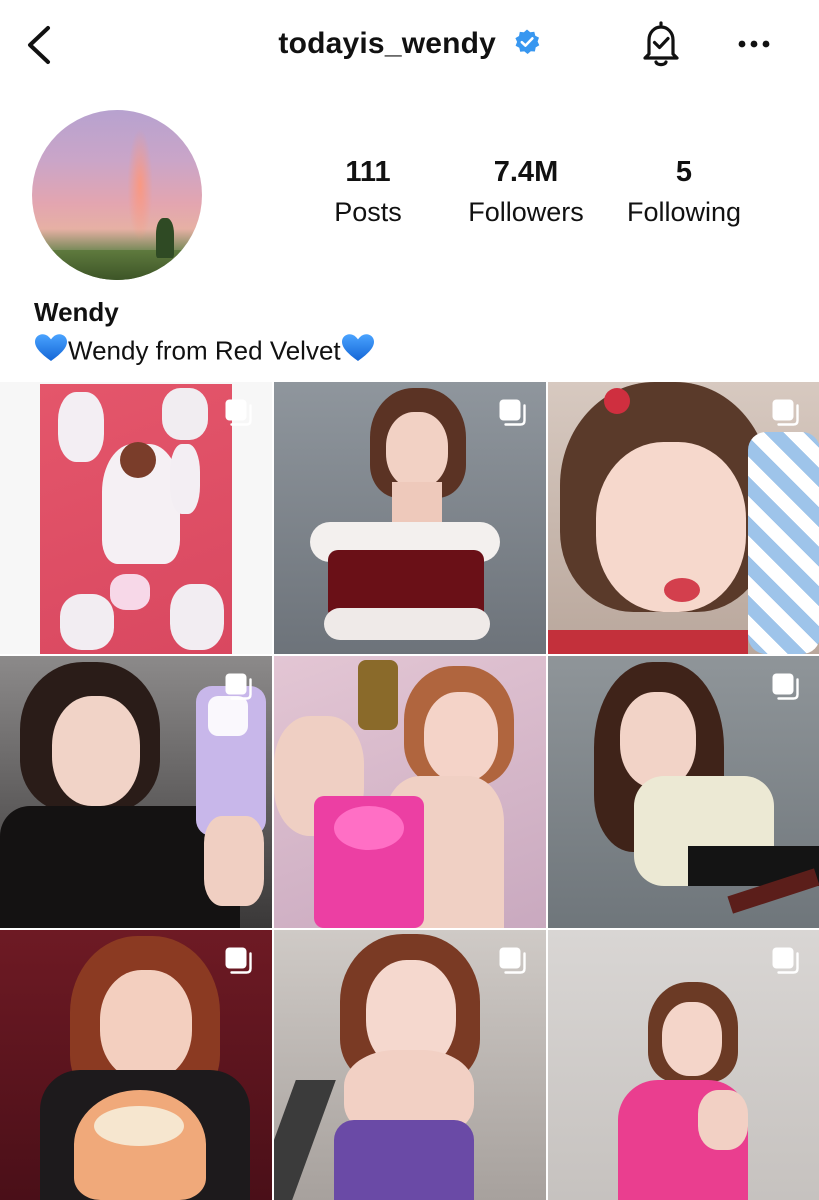  Describe the element at coordinates (117, 195) in the screenshot. I see `profile-avatar` at that location.